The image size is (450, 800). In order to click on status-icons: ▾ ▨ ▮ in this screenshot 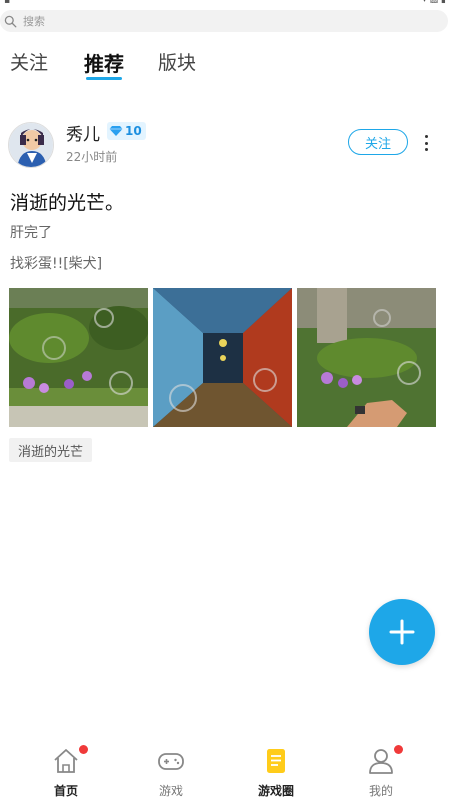, I will do `click(434, 2)`.